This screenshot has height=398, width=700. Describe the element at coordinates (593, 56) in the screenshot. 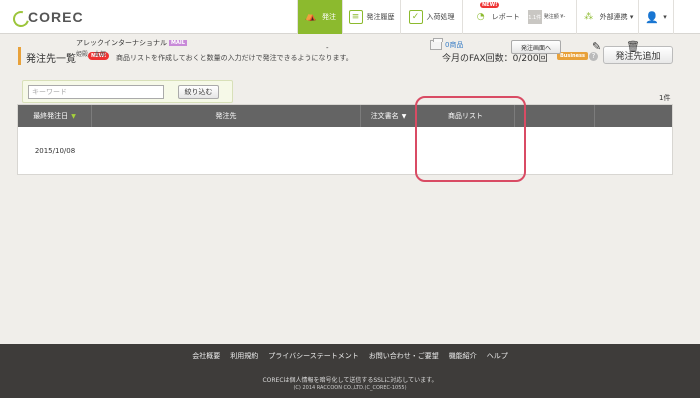

I see `help-icon: ?` at that location.